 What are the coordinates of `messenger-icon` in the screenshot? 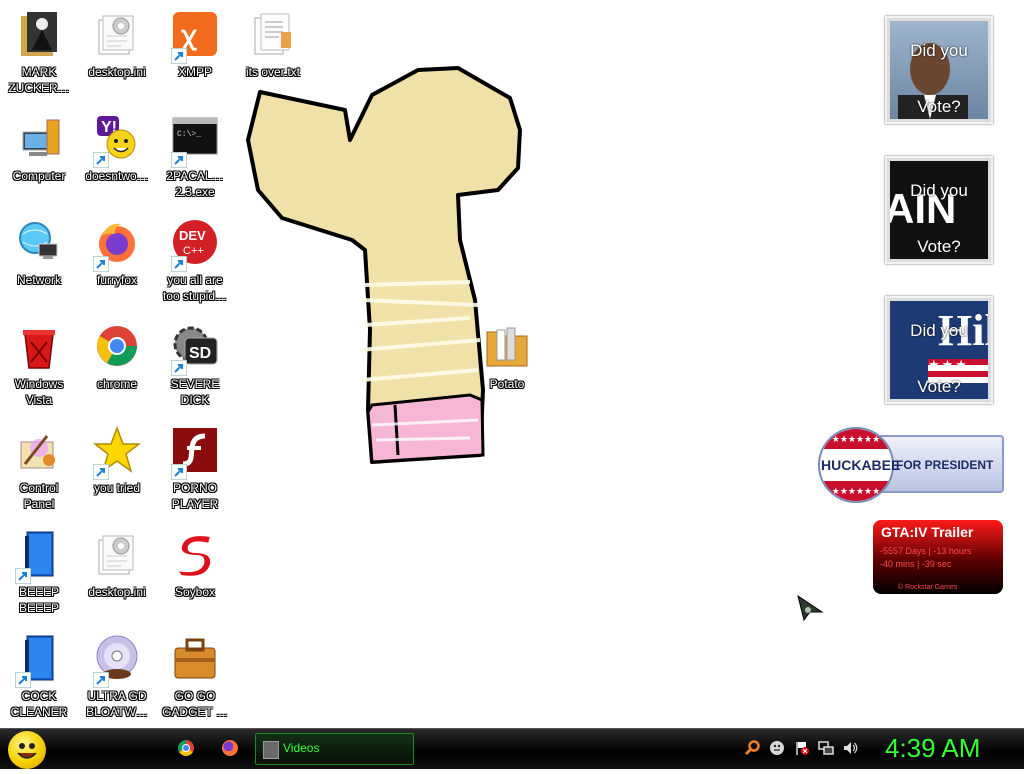 It's located at (777, 748).